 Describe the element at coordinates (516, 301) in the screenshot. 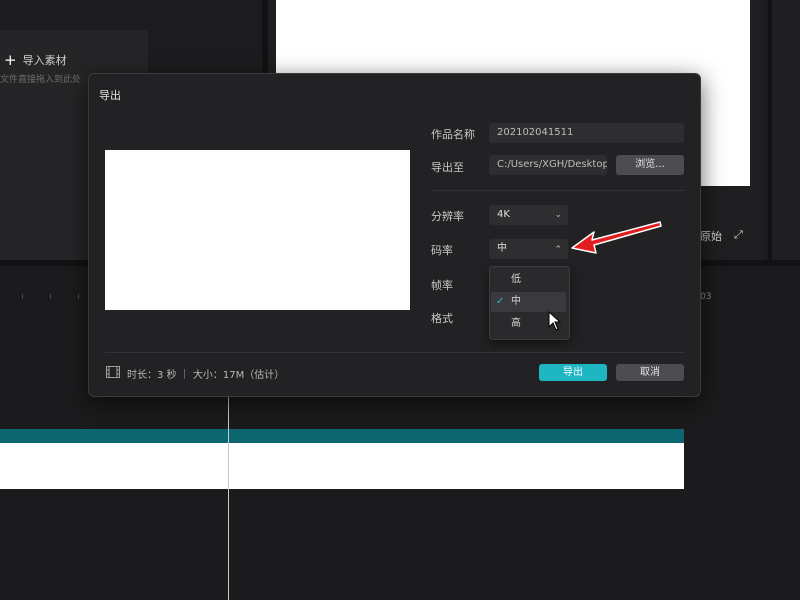

I see `option-label: 中` at that location.